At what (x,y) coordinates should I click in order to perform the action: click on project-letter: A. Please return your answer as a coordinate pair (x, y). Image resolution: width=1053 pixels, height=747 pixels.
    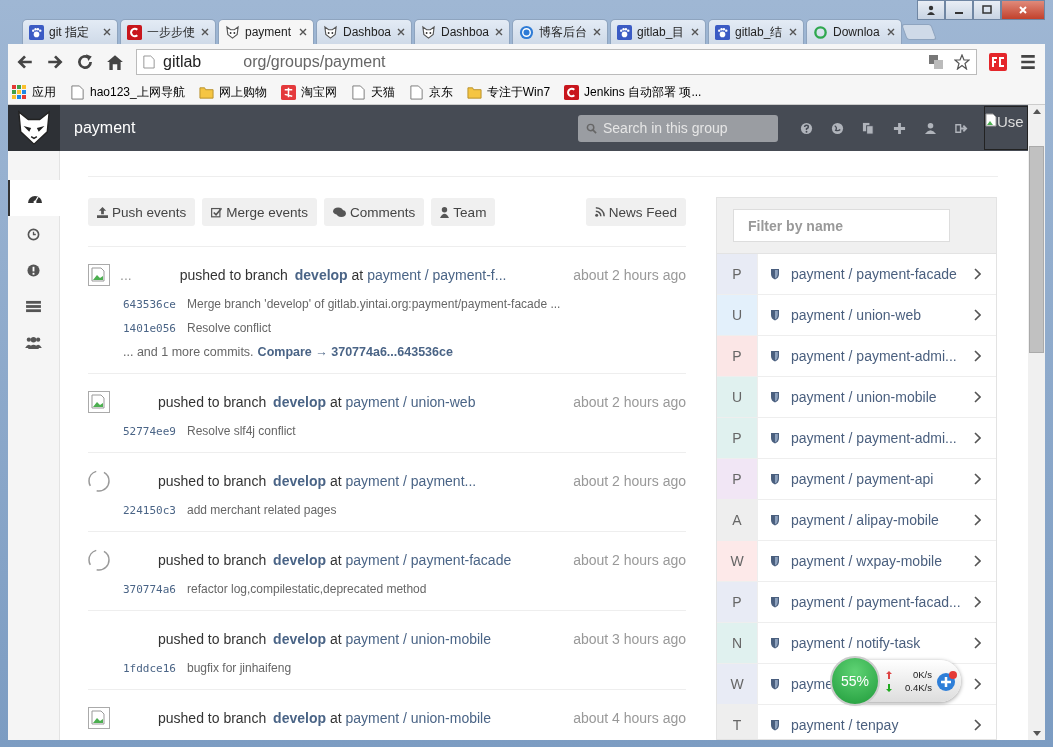
    Looking at the image, I should click on (737, 520).